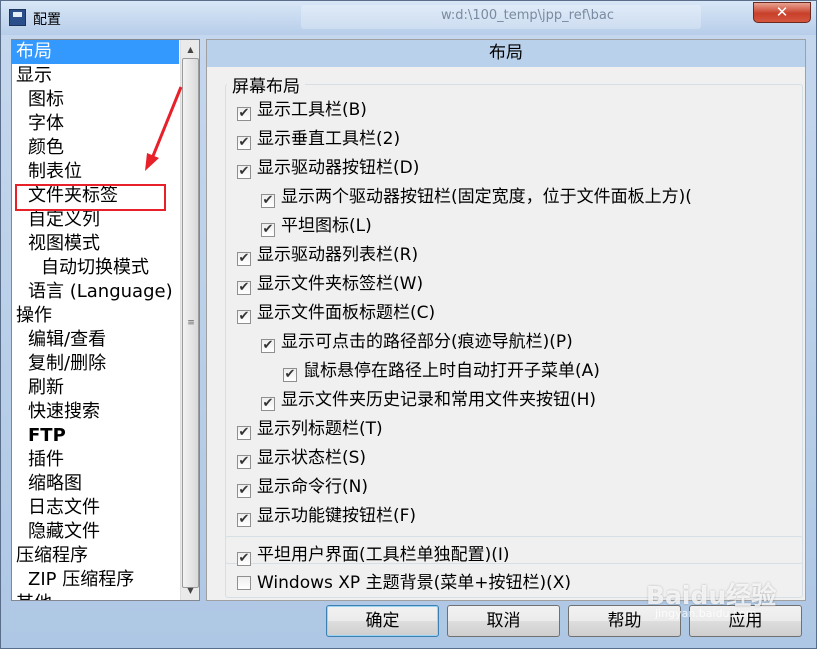  I want to click on panel-header: 布局, so click(506, 53).